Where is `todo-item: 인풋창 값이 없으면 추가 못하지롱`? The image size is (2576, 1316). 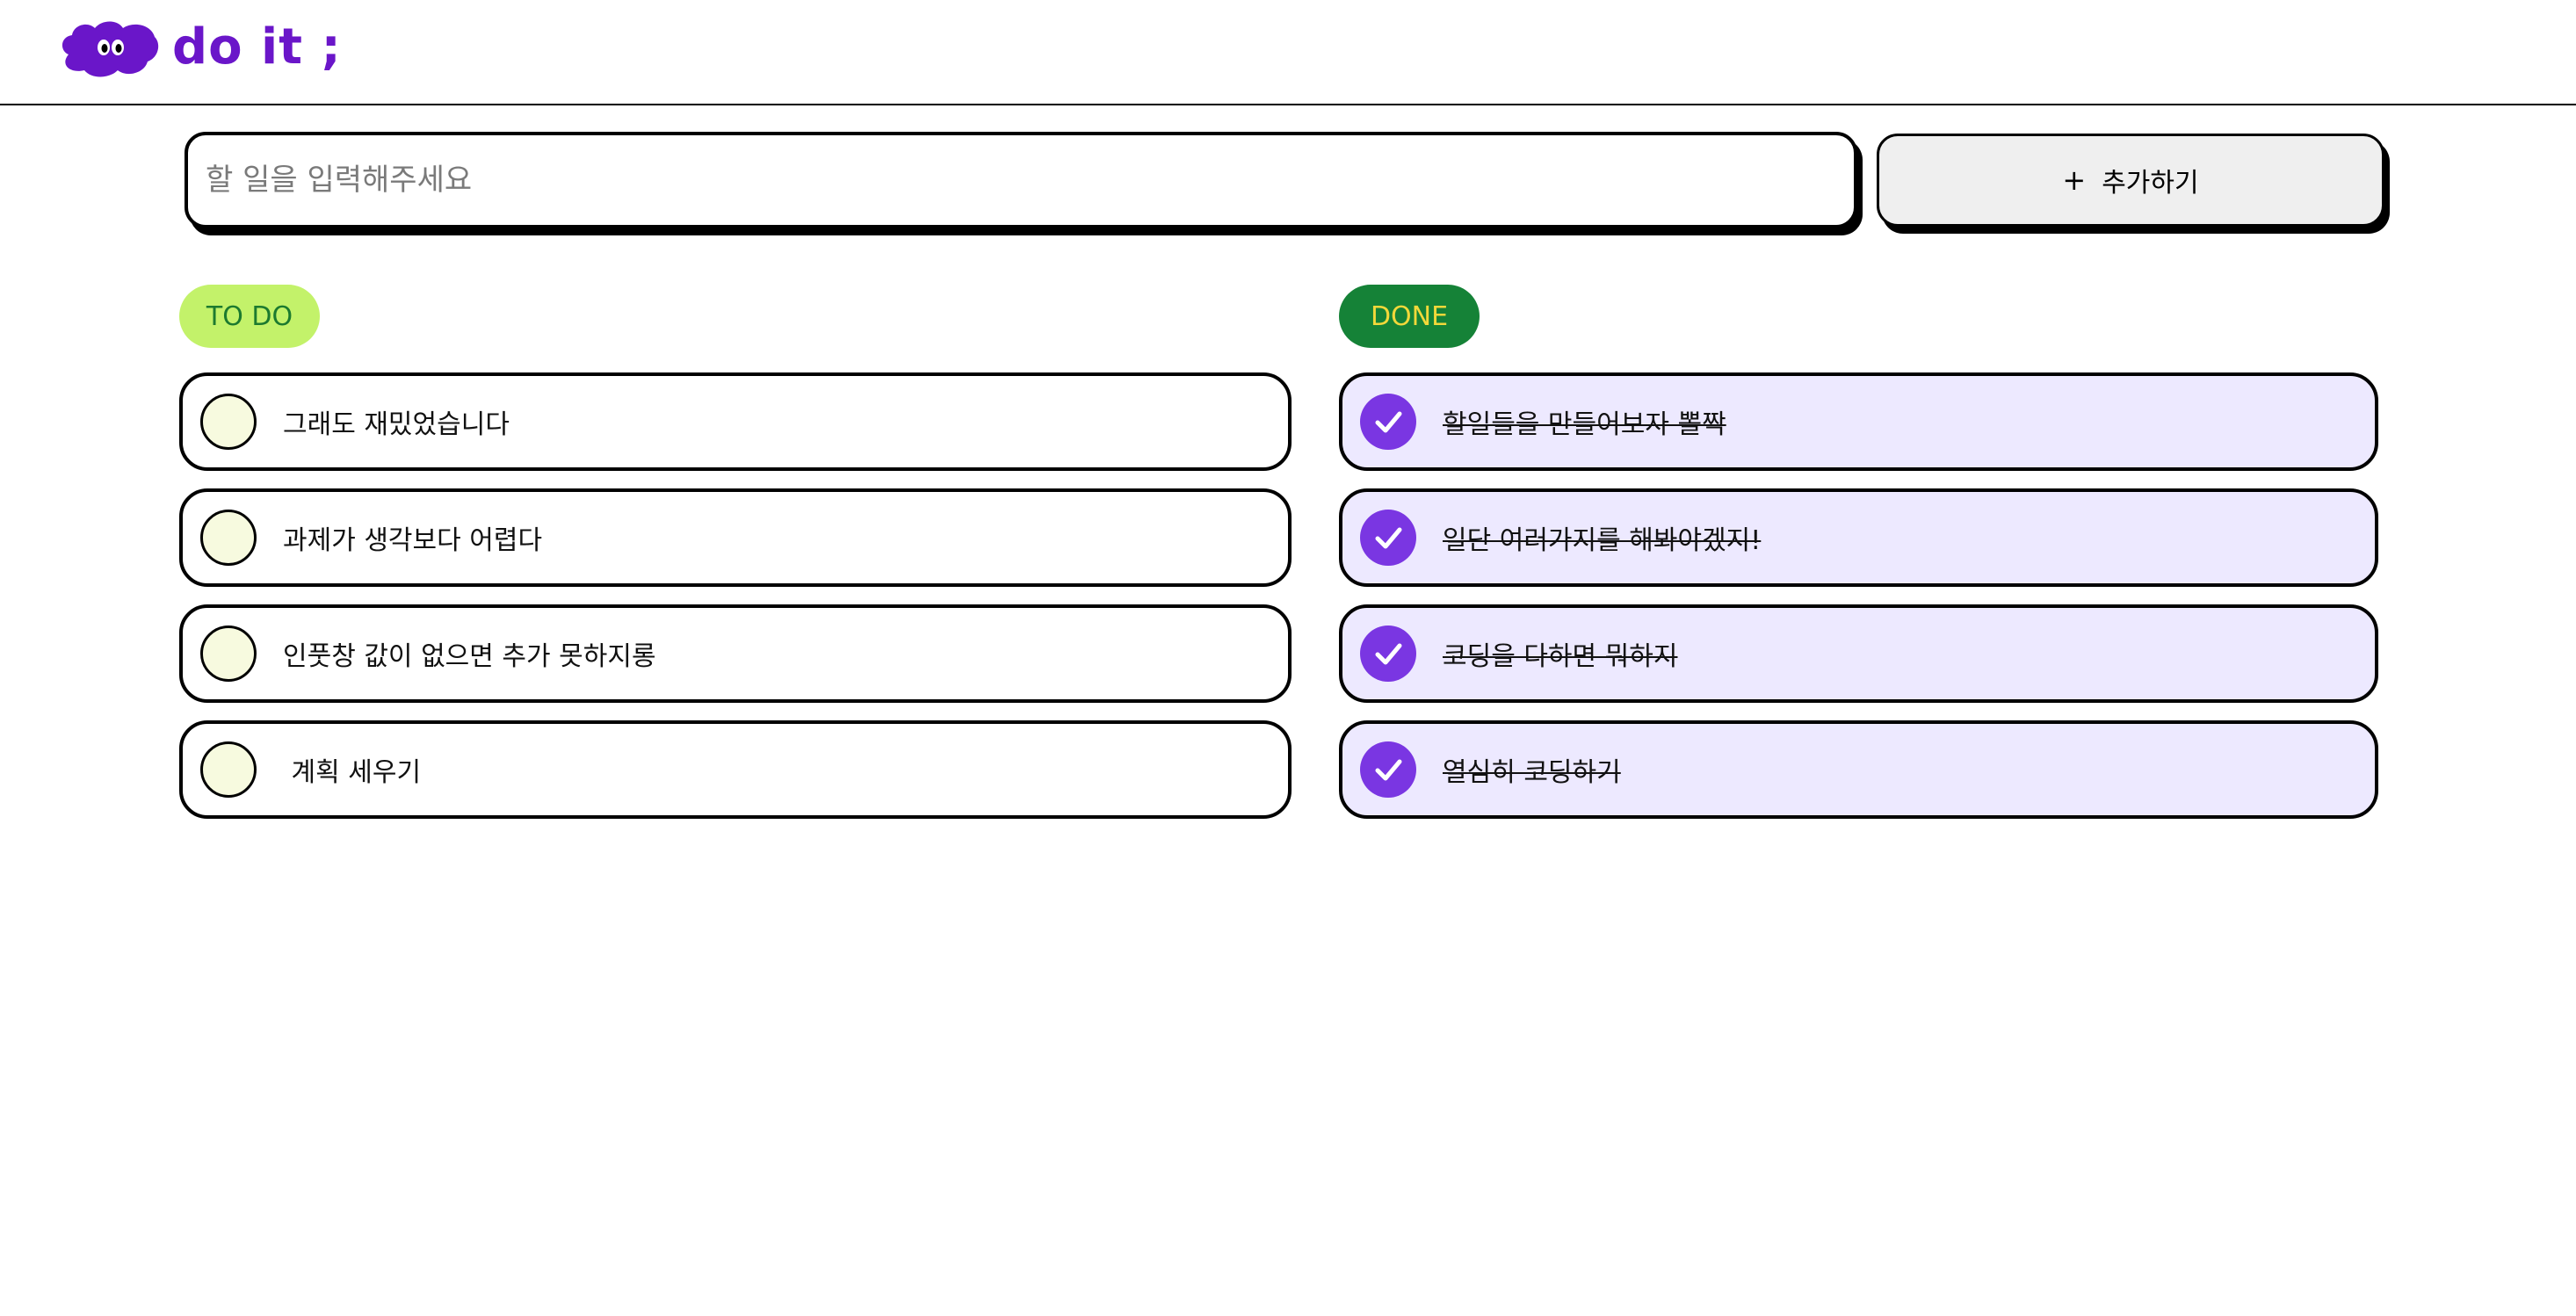 todo-item: 인풋창 값이 없으면 추가 못하지롱 is located at coordinates (735, 653).